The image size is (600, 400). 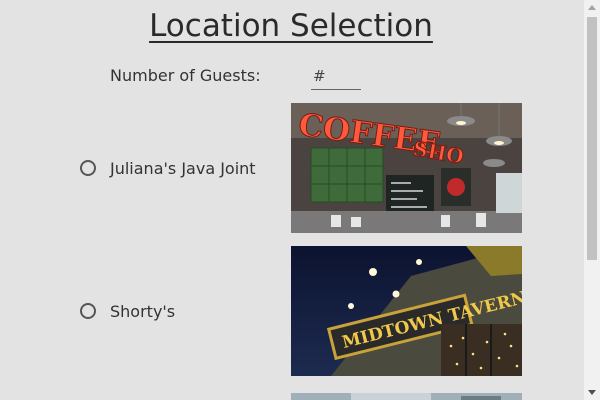 I want to click on scroll-down-arrow-icon, so click(x=592, y=392).